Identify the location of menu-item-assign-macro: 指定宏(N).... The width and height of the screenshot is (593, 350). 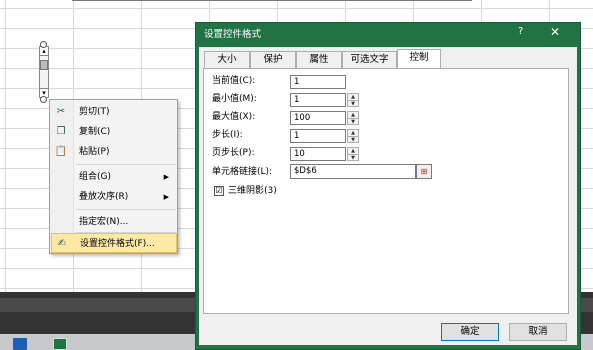
(114, 222).